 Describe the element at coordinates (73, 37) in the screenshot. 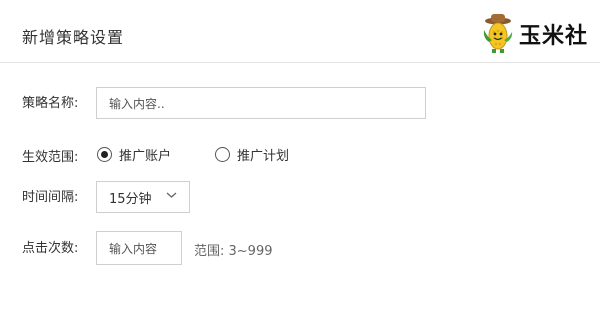

I see `page-title: 新增策略设置` at that location.